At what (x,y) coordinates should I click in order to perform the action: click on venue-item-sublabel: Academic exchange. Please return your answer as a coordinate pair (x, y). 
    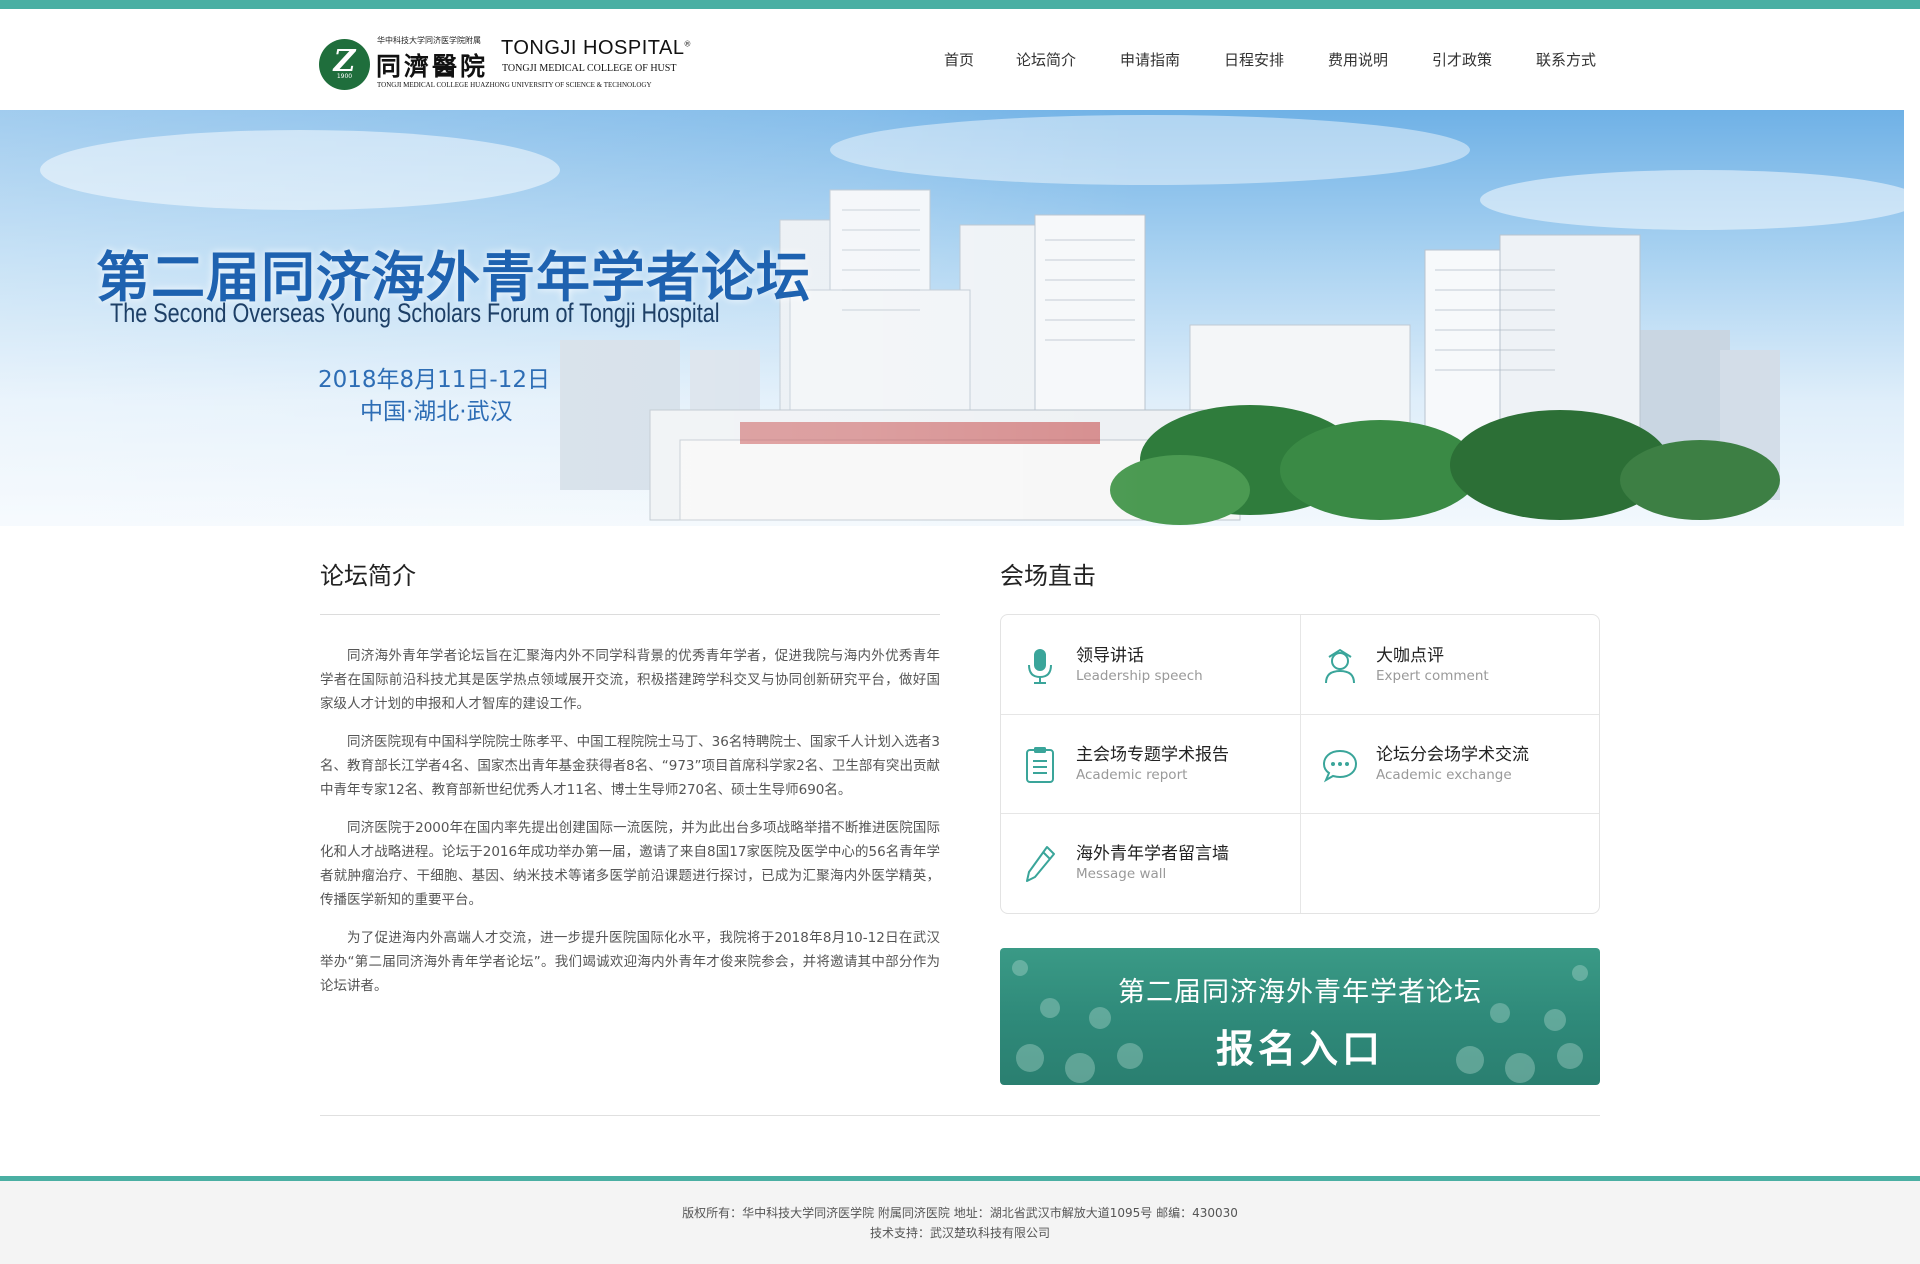
    Looking at the image, I should click on (1444, 775).